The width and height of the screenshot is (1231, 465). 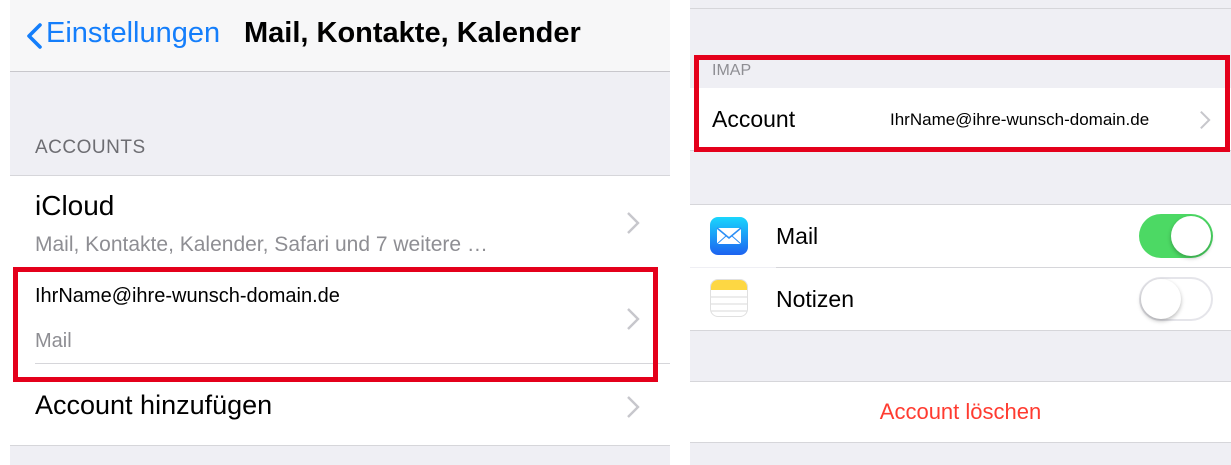 What do you see at coordinates (75, 205) in the screenshot?
I see `icloud-title: iCloud` at bounding box center [75, 205].